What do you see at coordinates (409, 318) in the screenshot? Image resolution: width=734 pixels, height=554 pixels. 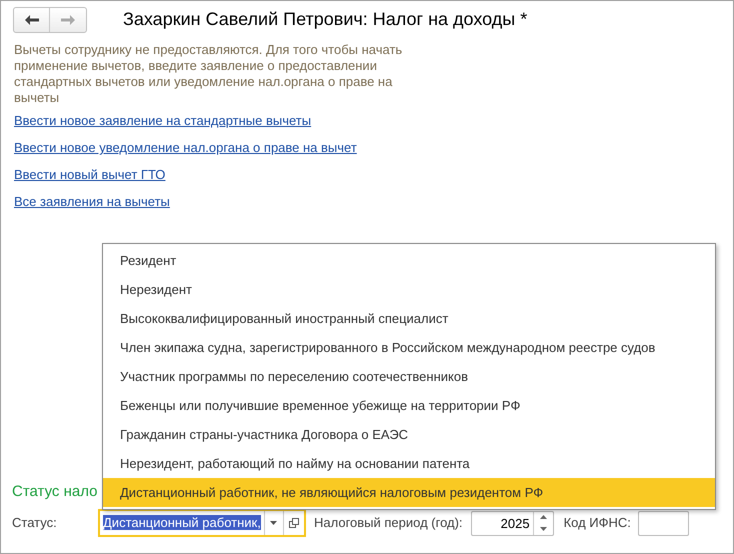 I see `dropdown-item: Высококвалифицированный иностранный специалист` at bounding box center [409, 318].